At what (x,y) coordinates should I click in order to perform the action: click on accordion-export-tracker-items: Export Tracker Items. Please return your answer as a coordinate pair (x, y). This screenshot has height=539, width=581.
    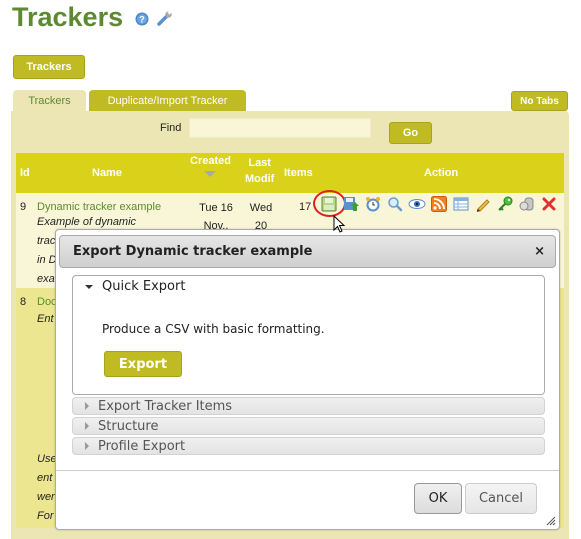
    Looking at the image, I should click on (308, 406).